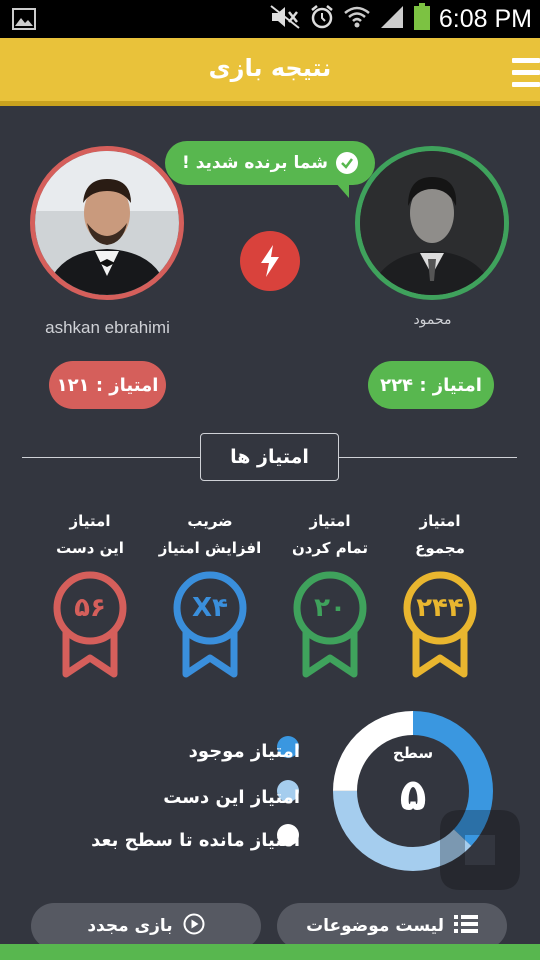 The image size is (540, 960). Describe the element at coordinates (330, 534) in the screenshot. I see `stat-finish-label: امتیاز تمام کردن` at that location.